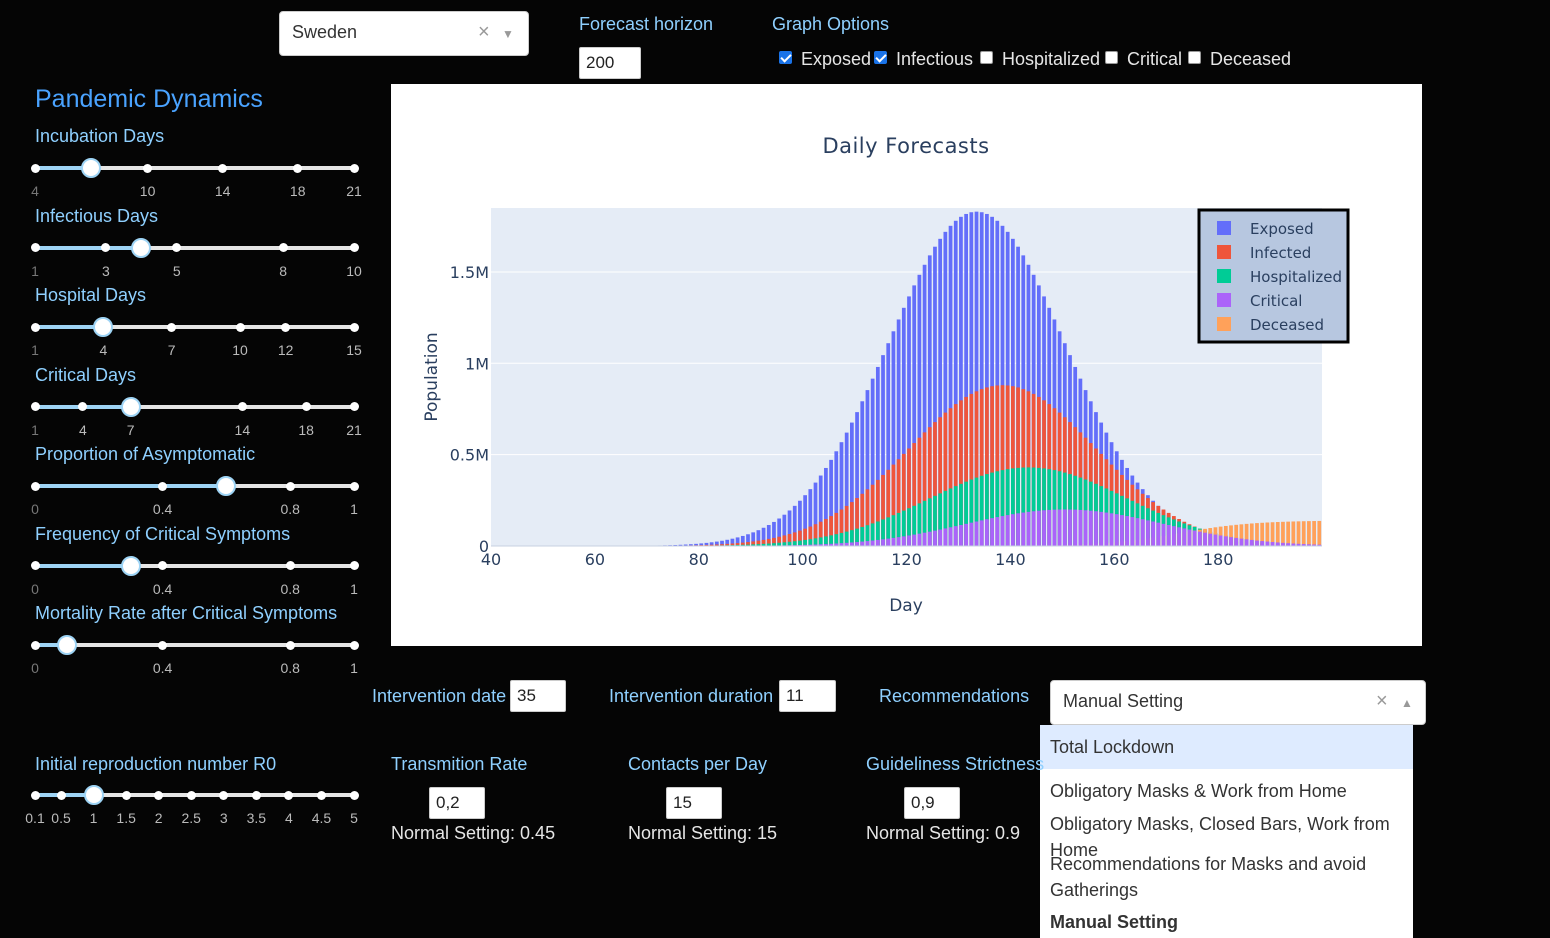  Describe the element at coordinates (880, 57) in the screenshot. I see `checkbox-infectious` at that location.